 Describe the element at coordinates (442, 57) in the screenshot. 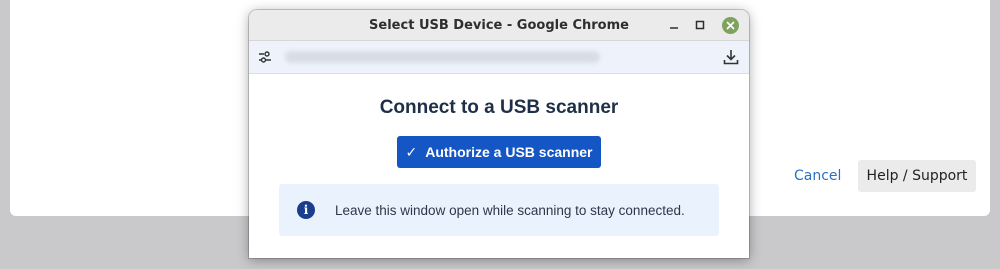

I see `url-text-redacted` at that location.